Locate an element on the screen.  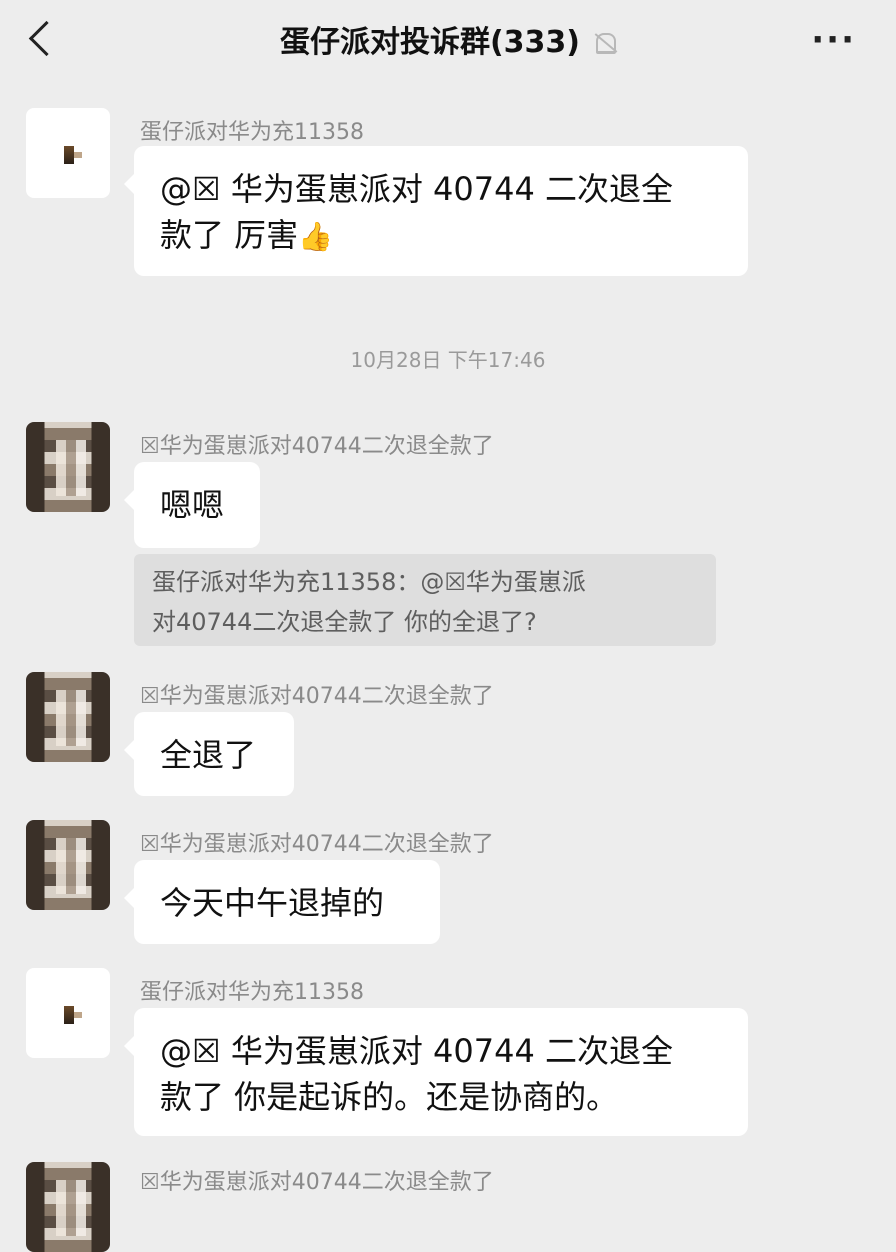
message-text: 全退了 is located at coordinates (208, 755).